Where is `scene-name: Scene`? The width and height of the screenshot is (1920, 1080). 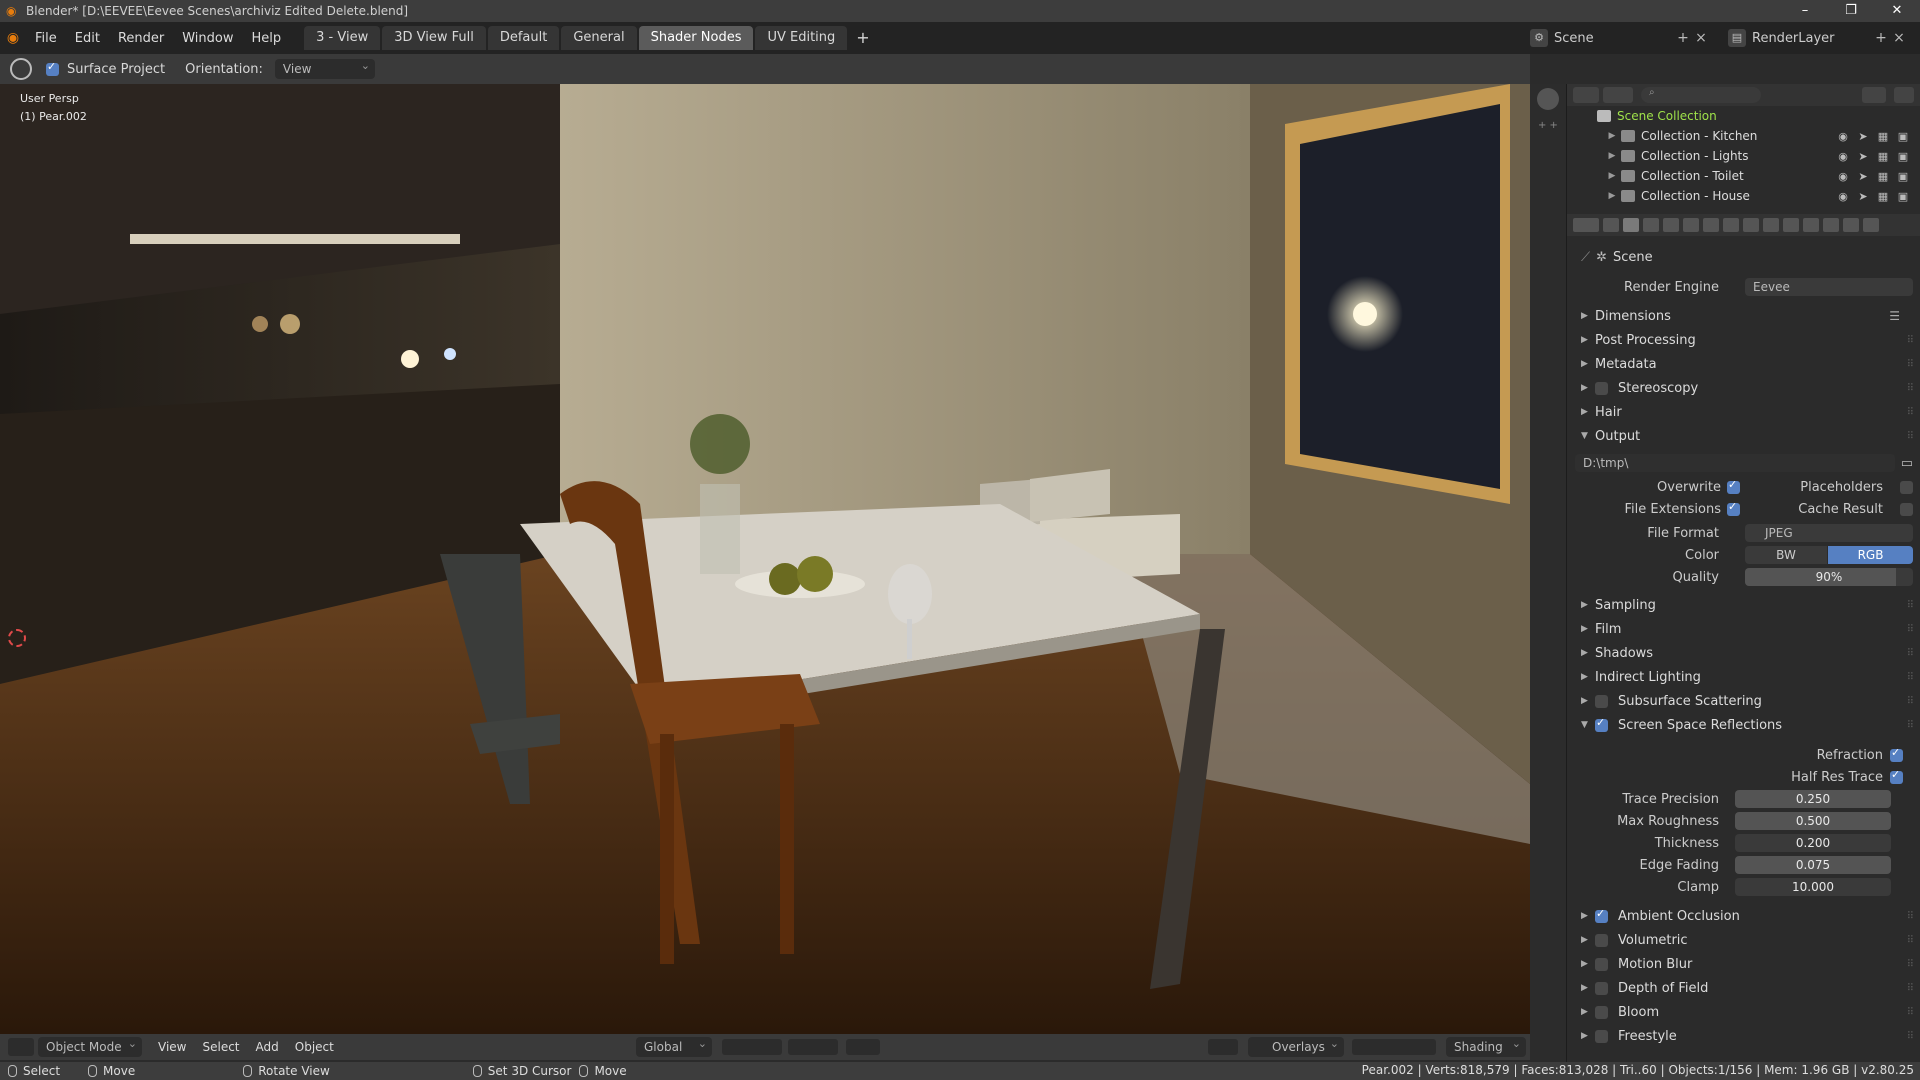 scene-name: Scene is located at coordinates (1614, 38).